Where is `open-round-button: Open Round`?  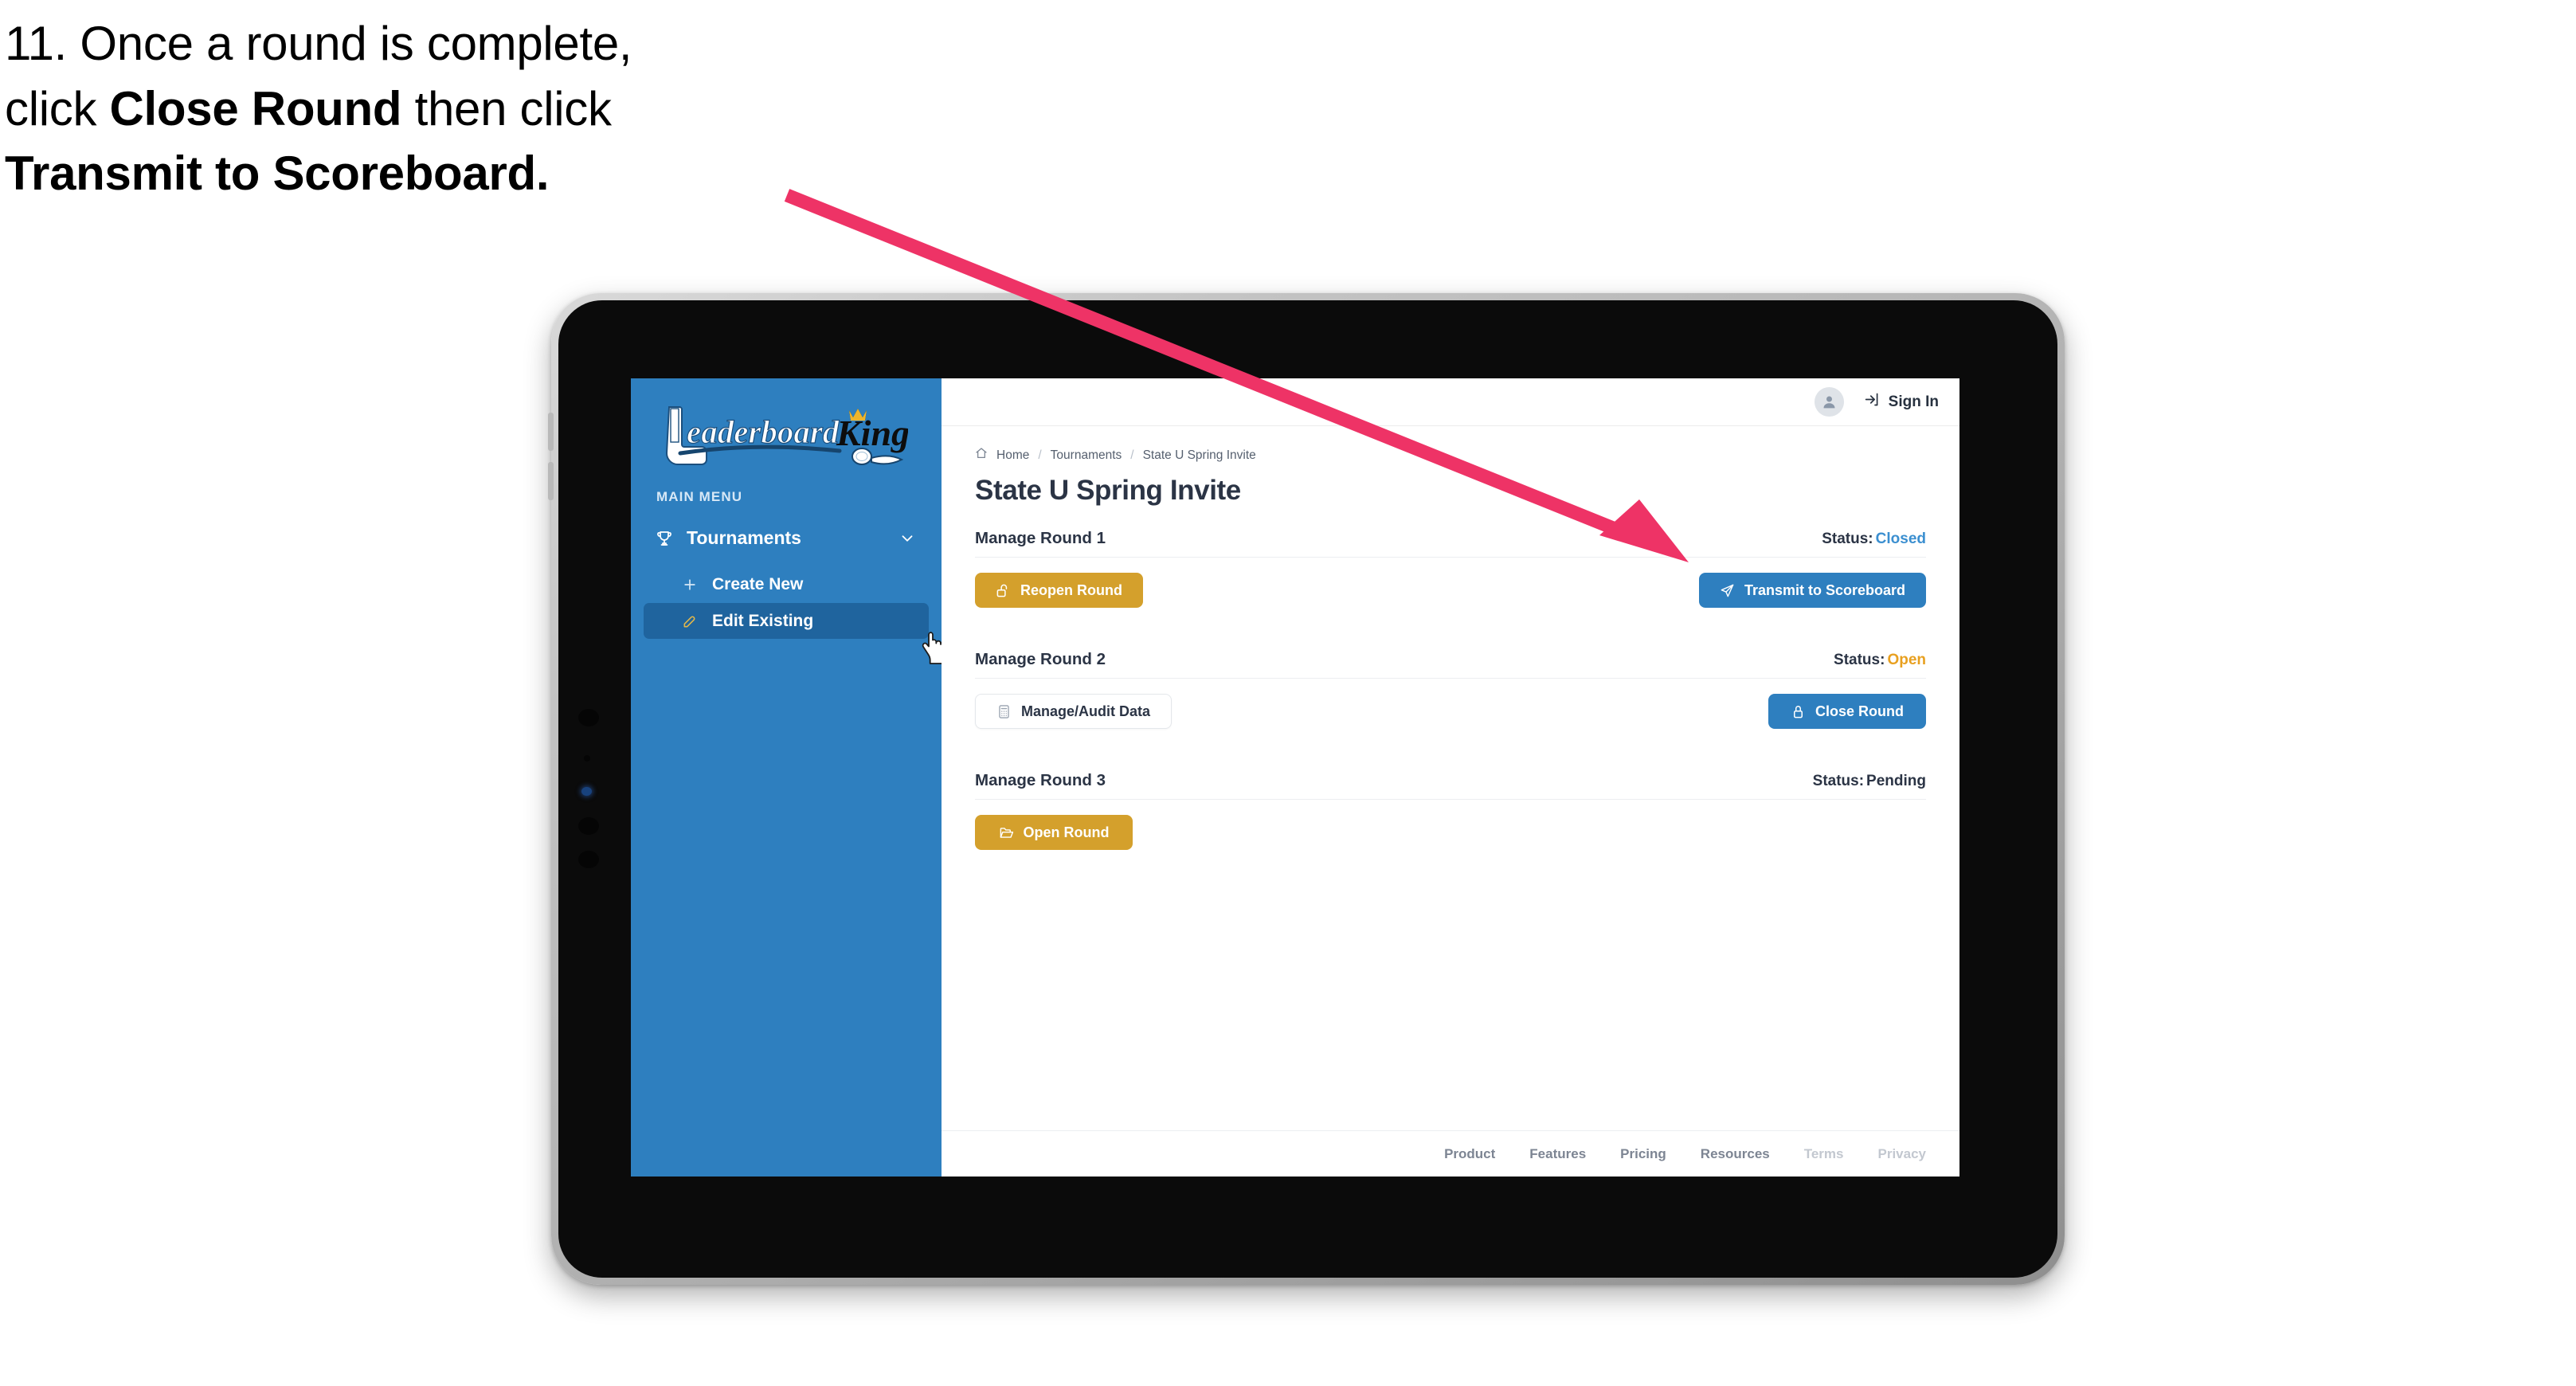
open-round-button: Open Round is located at coordinates (1054, 832).